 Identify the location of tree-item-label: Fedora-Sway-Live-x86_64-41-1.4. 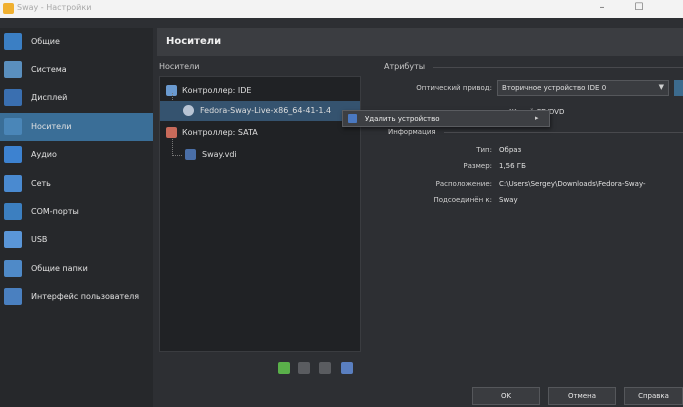
(266, 110).